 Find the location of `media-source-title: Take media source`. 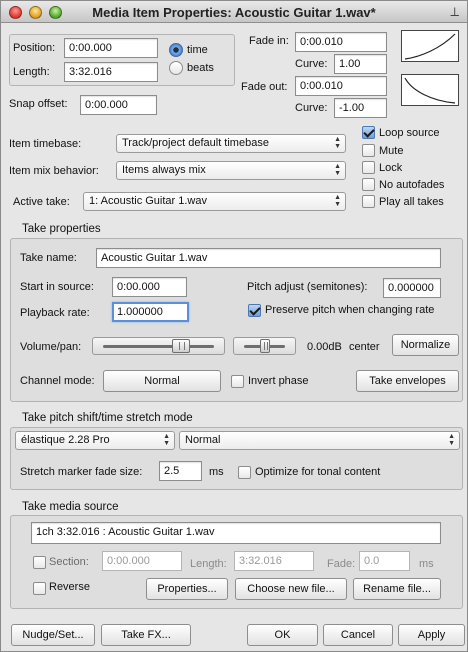

media-source-title: Take media source is located at coordinates (70, 507).